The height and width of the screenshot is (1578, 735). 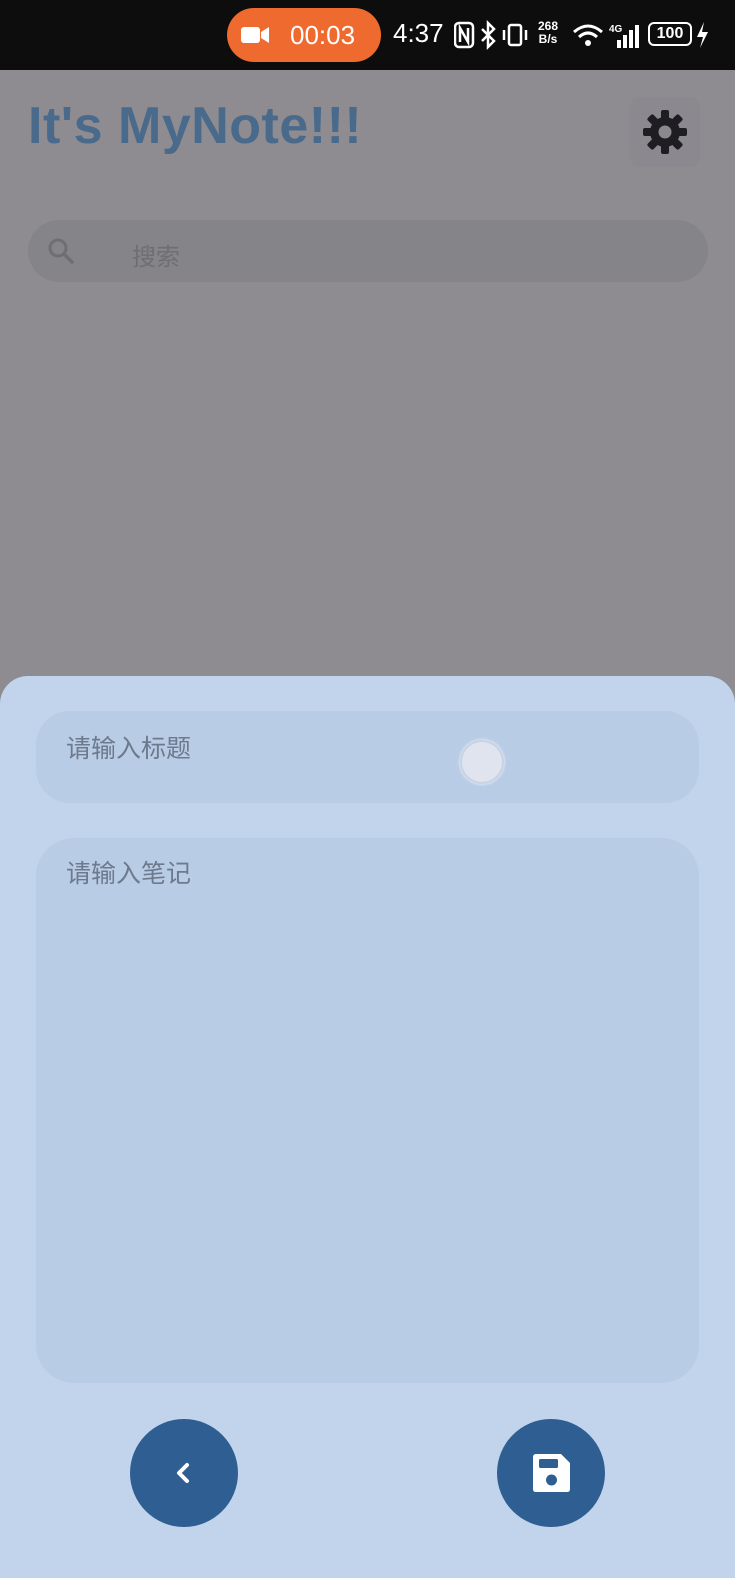 What do you see at coordinates (195, 126) in the screenshot?
I see `app-title: It's MyNote!!!` at bounding box center [195, 126].